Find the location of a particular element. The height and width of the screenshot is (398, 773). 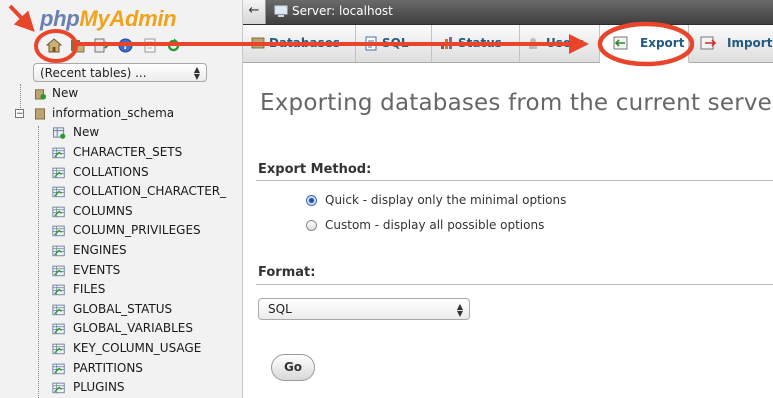

collapse-panel-button: ← is located at coordinates (254, 12).